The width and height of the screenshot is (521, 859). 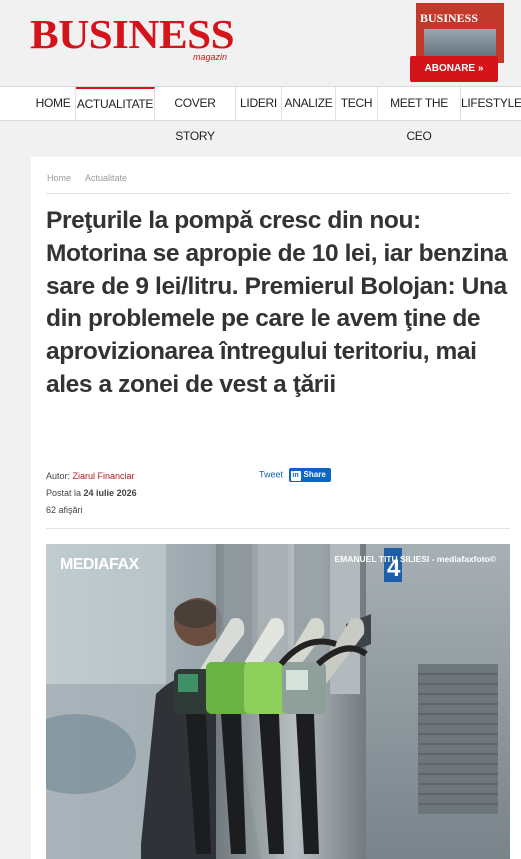 What do you see at coordinates (309, 103) in the screenshot?
I see `nav-item-analize: ANALIZE` at bounding box center [309, 103].